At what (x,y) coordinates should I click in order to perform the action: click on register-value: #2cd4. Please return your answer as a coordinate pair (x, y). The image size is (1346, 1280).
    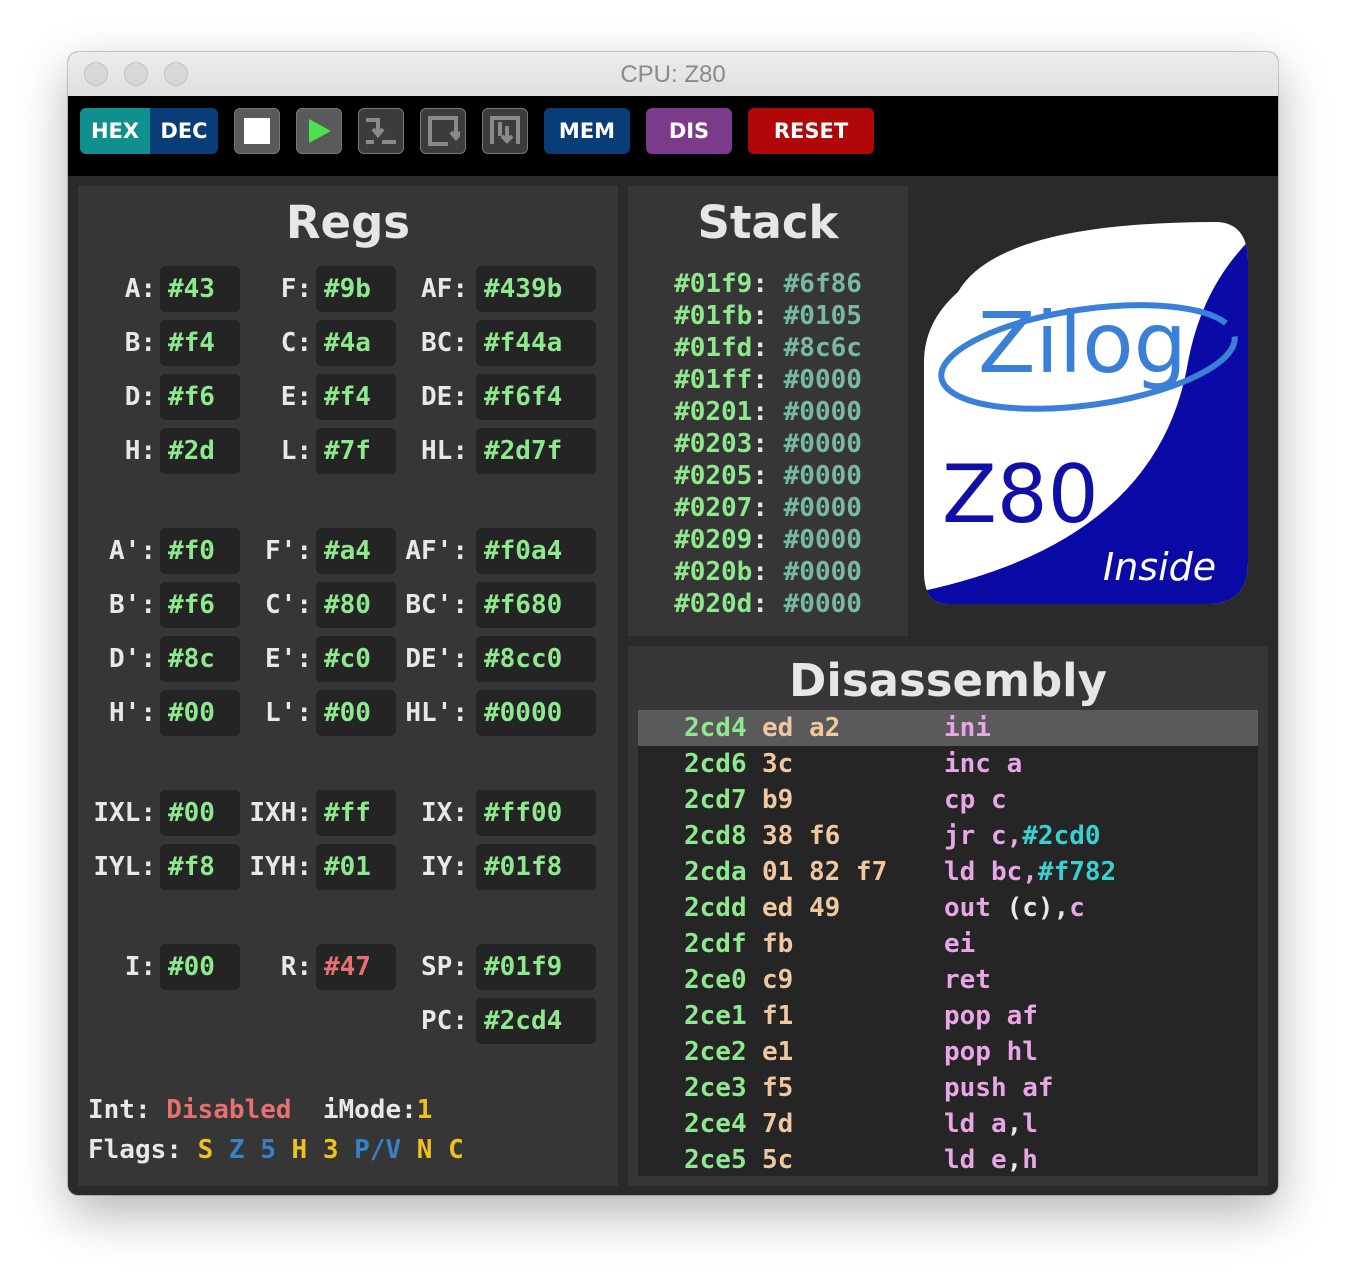
    Looking at the image, I should click on (536, 1021).